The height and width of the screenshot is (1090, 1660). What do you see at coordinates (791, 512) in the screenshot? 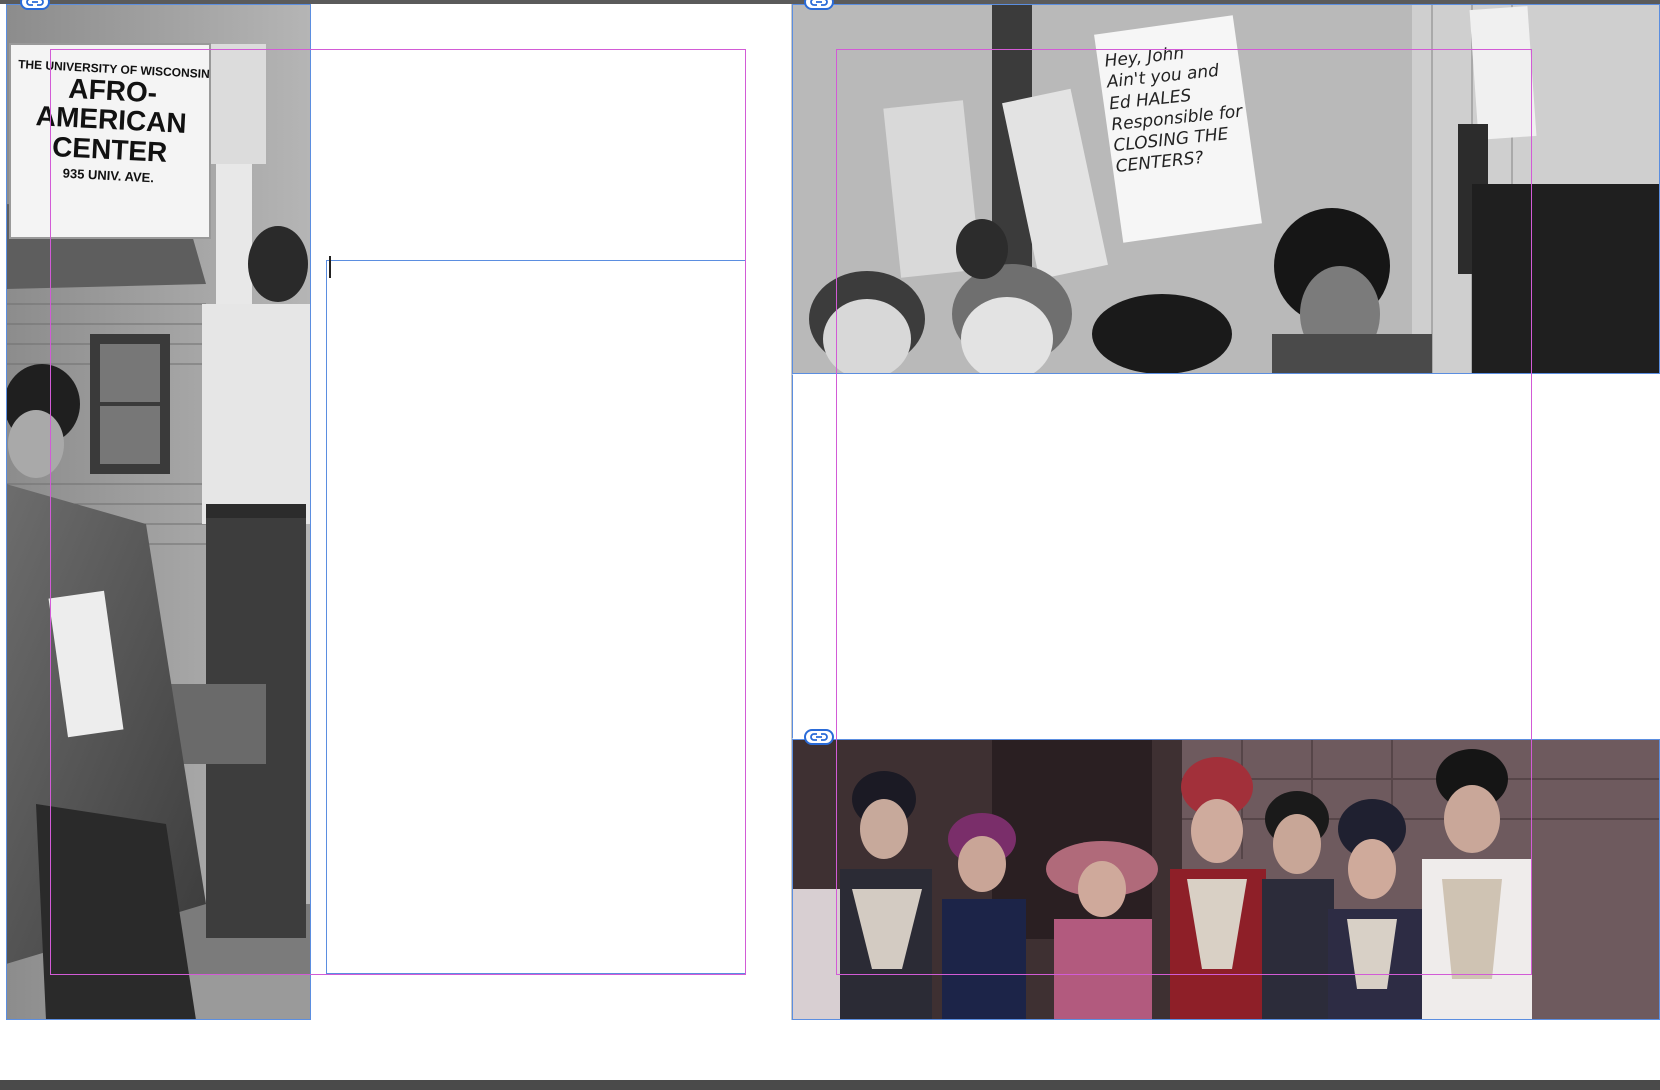
I see `page-spine` at bounding box center [791, 512].